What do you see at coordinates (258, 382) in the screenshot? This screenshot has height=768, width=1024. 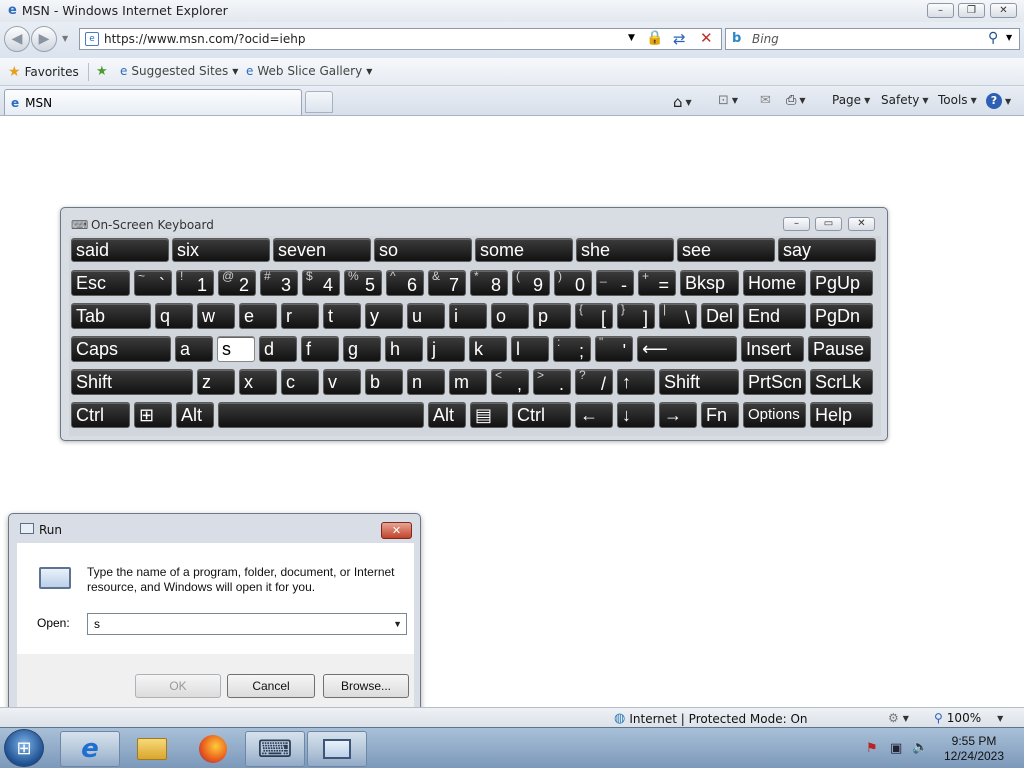 I see `osk-key-x: x` at bounding box center [258, 382].